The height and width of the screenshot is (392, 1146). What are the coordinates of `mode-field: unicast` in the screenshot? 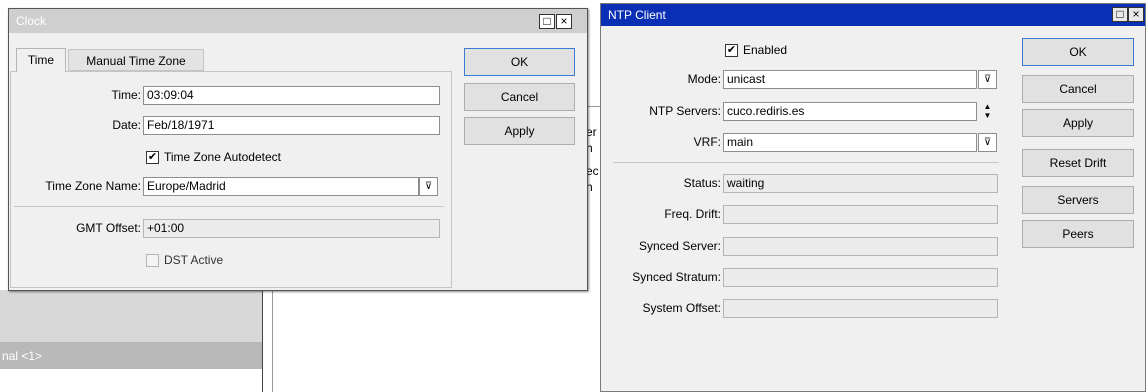 It's located at (850, 79).